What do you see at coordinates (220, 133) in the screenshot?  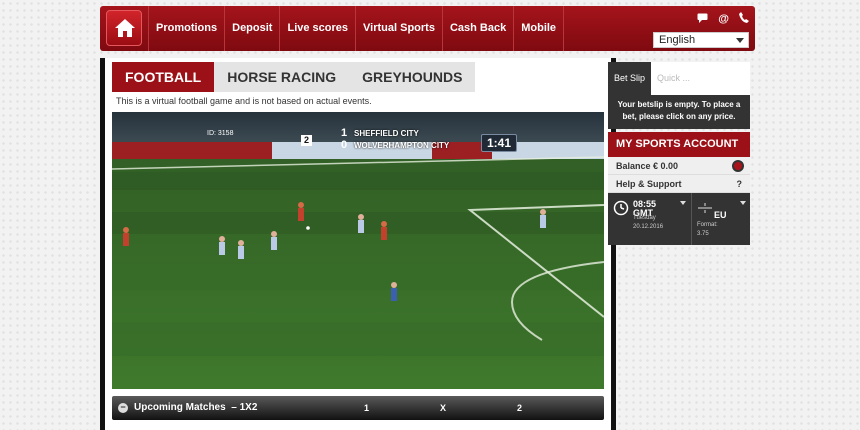 I see `match-id: ID: 3158` at bounding box center [220, 133].